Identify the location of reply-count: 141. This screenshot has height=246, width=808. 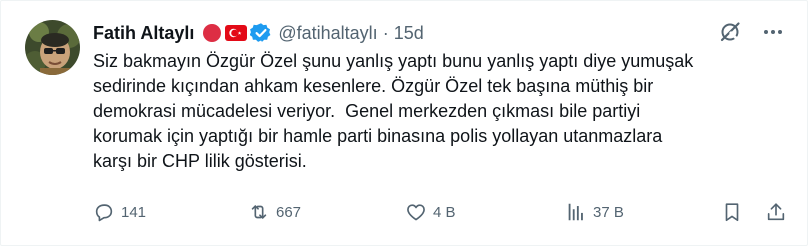
(134, 212).